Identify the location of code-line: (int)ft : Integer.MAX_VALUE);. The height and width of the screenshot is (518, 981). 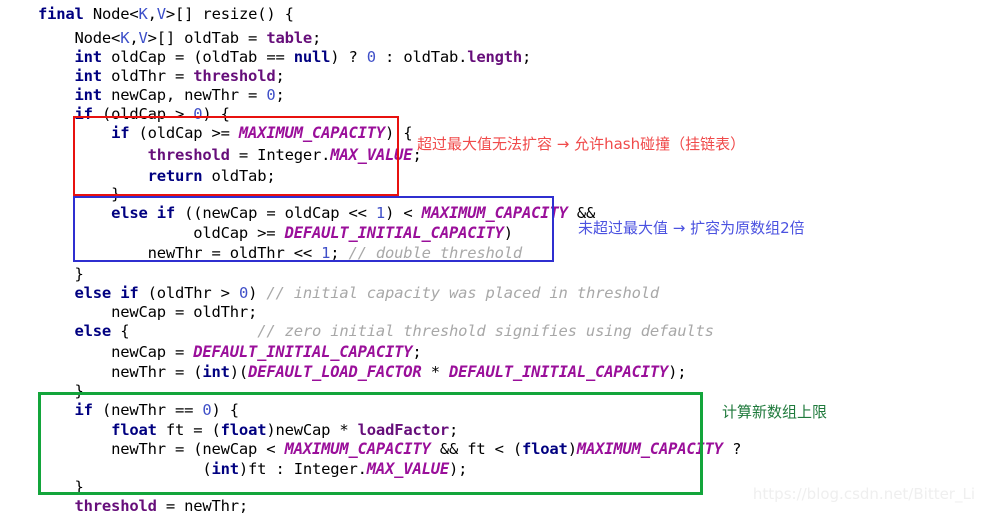
(335, 469).